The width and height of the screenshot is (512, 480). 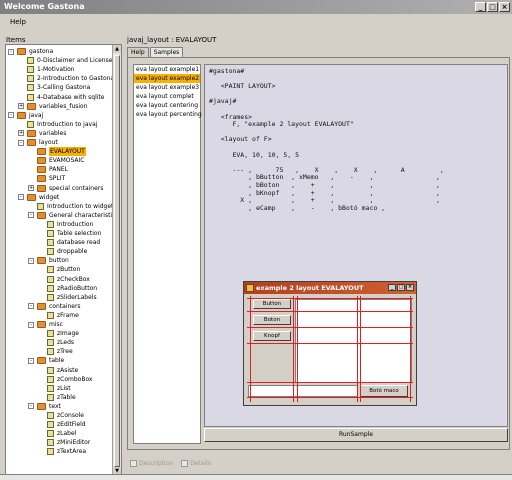 I want to click on tree-folder-node: EVAMOSAIC, so click(x=61, y=160).